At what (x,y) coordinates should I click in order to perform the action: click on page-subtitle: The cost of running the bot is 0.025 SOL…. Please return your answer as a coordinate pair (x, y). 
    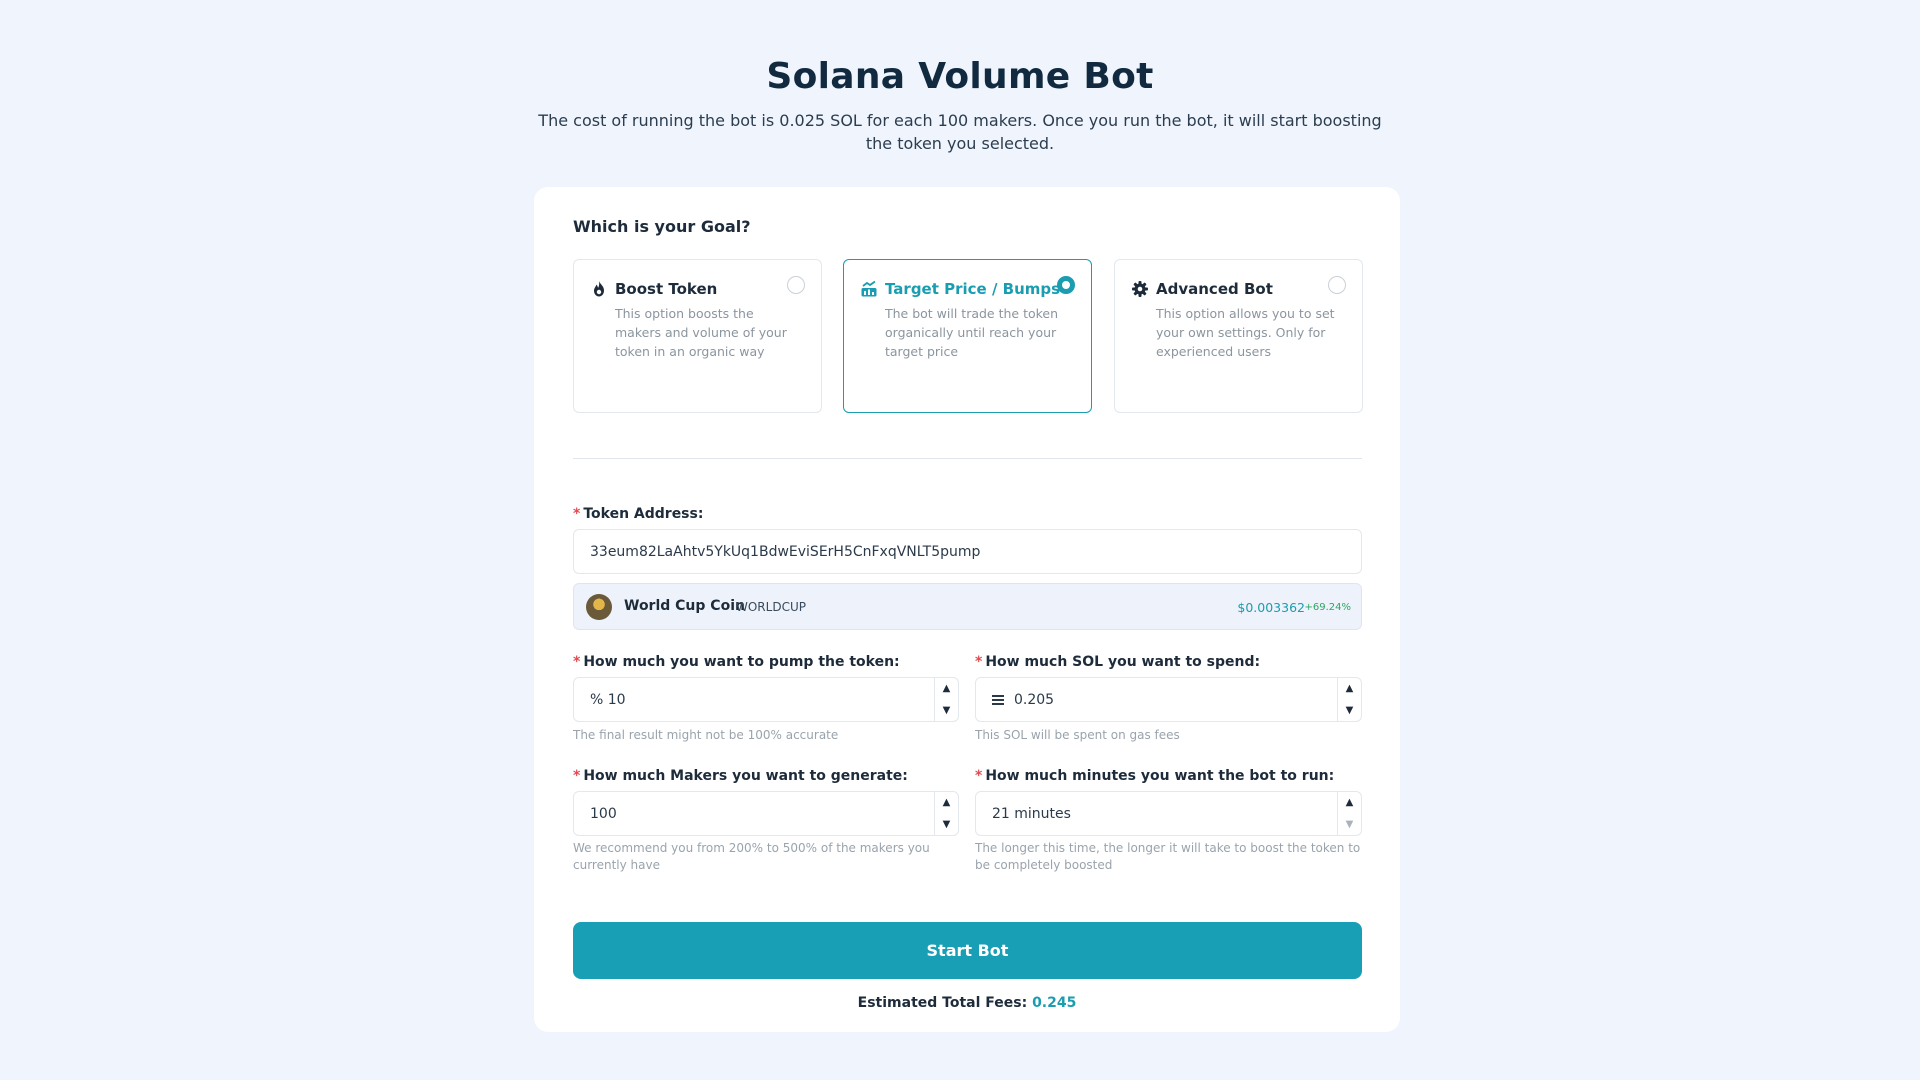
    Looking at the image, I should click on (960, 132).